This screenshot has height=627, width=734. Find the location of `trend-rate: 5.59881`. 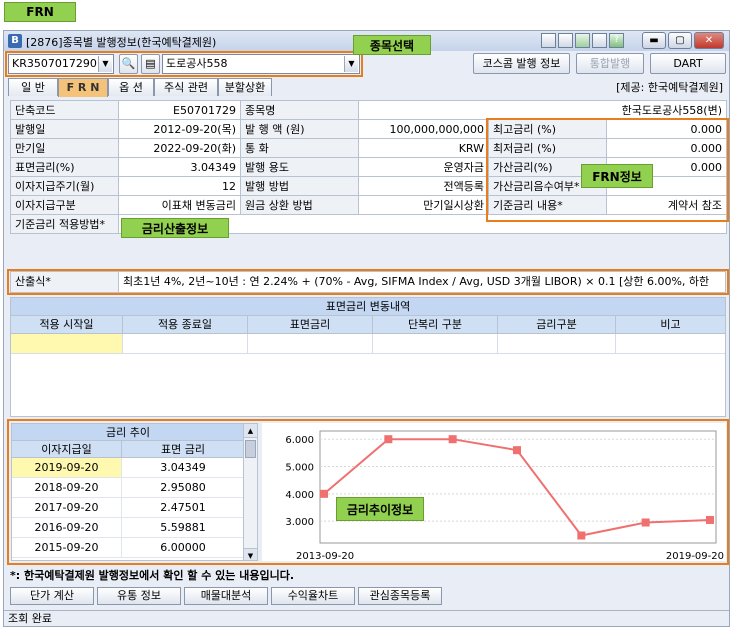

trend-rate: 5.59881 is located at coordinates (183, 527).